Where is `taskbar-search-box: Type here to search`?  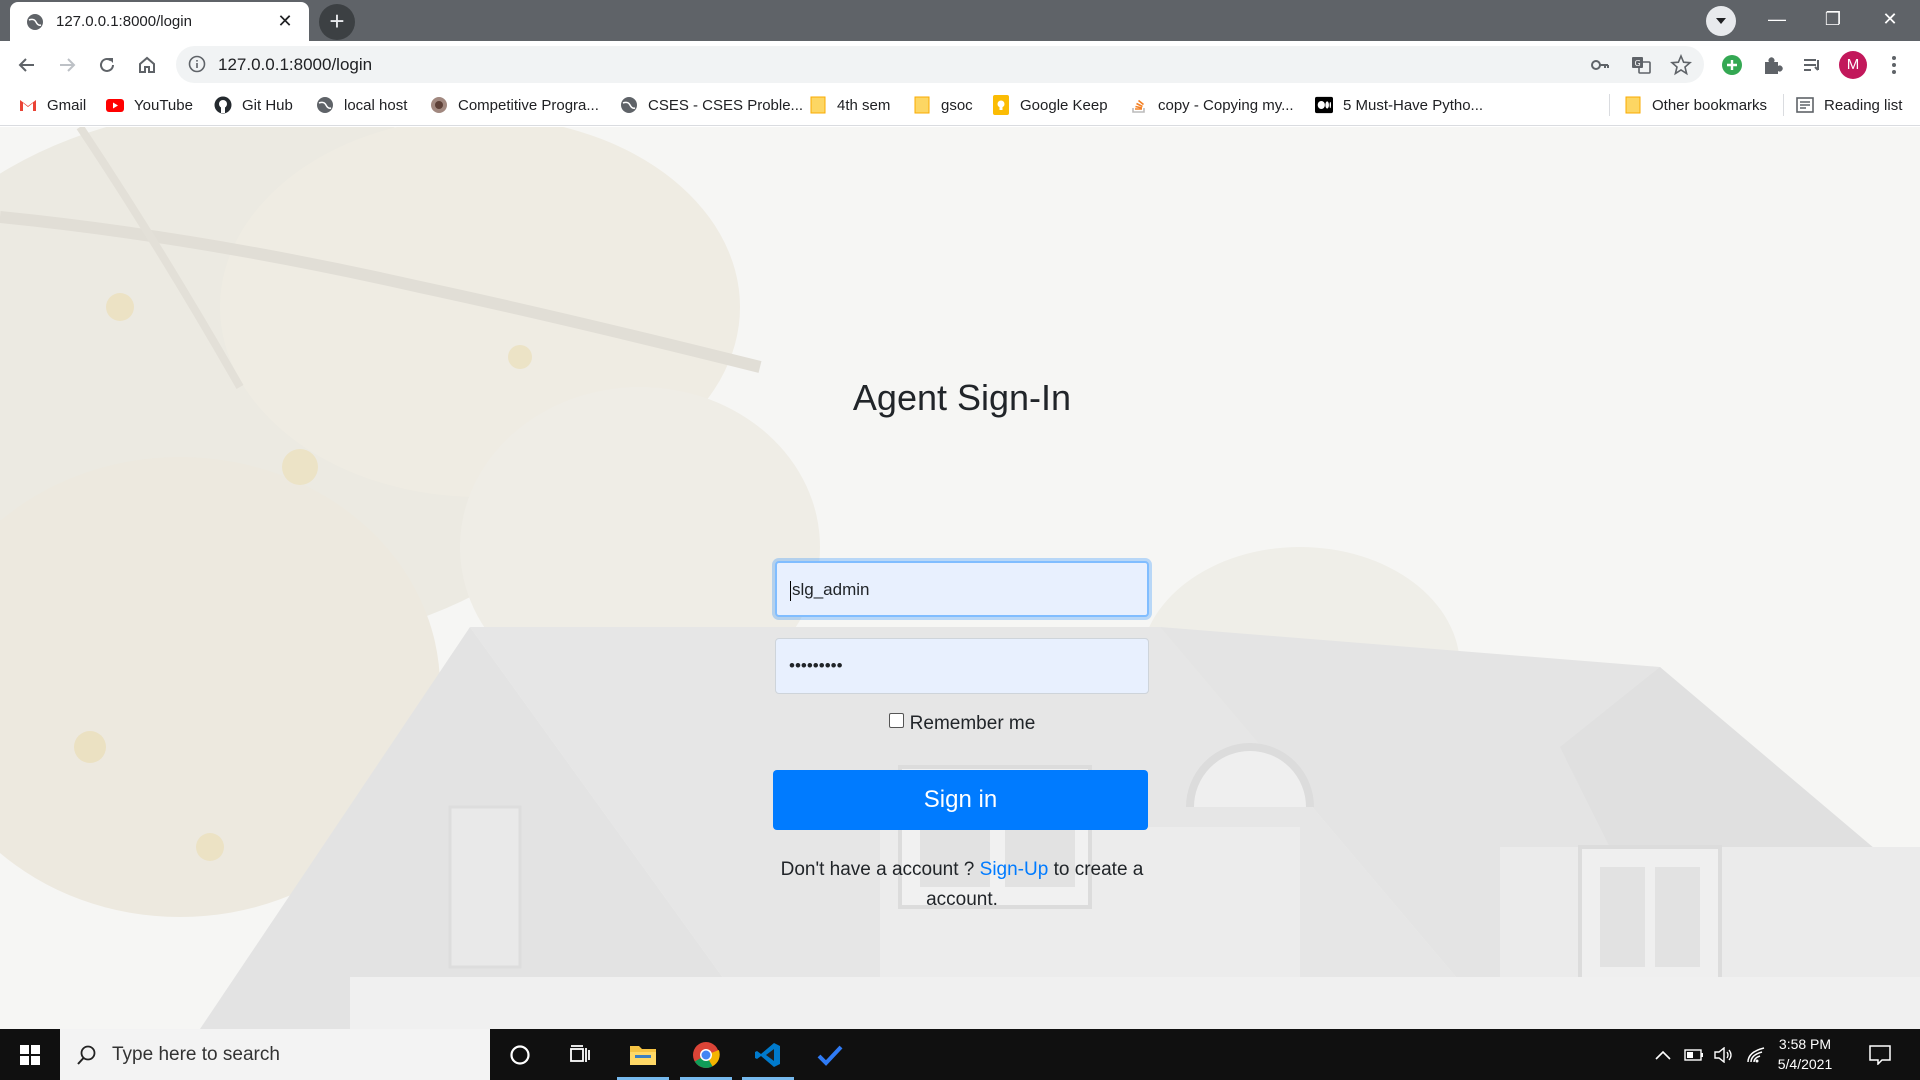 taskbar-search-box: Type here to search is located at coordinates (275, 1054).